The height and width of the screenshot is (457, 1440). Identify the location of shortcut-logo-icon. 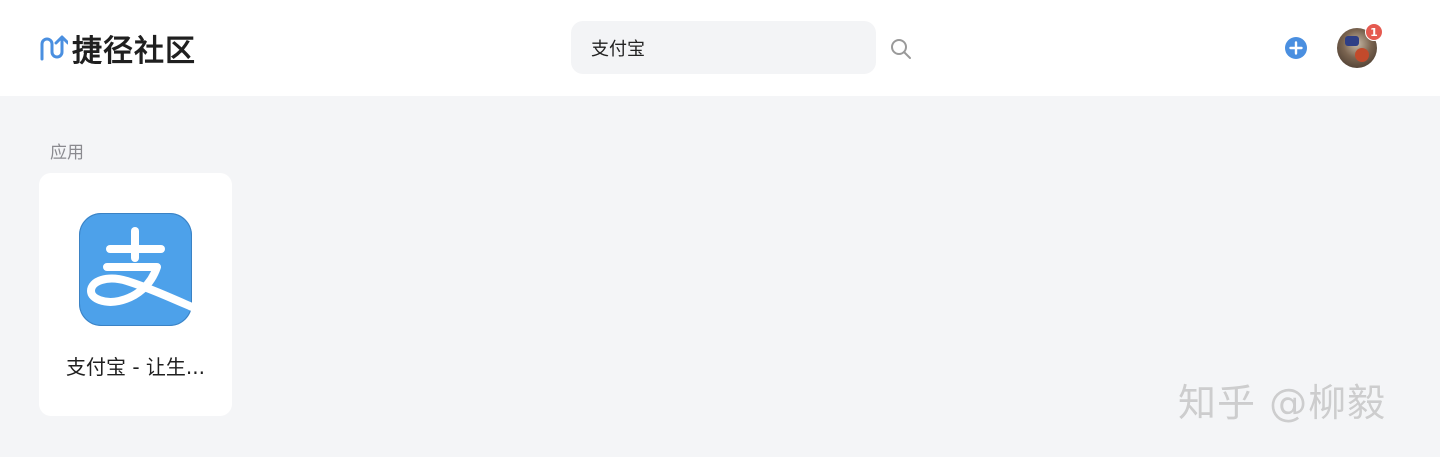
(54, 48).